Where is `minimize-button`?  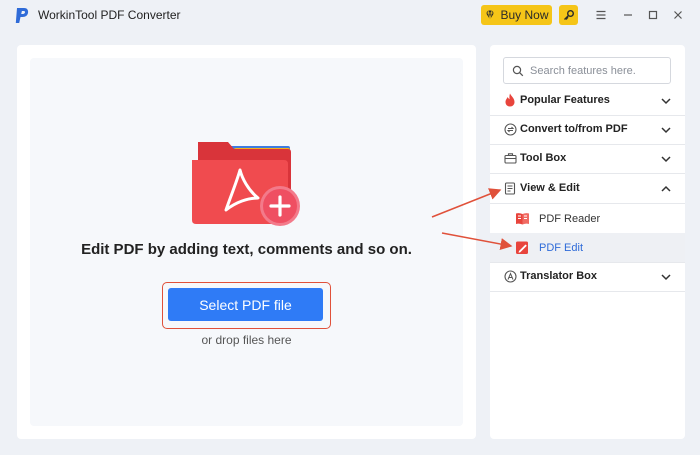 minimize-button is located at coordinates (628, 15).